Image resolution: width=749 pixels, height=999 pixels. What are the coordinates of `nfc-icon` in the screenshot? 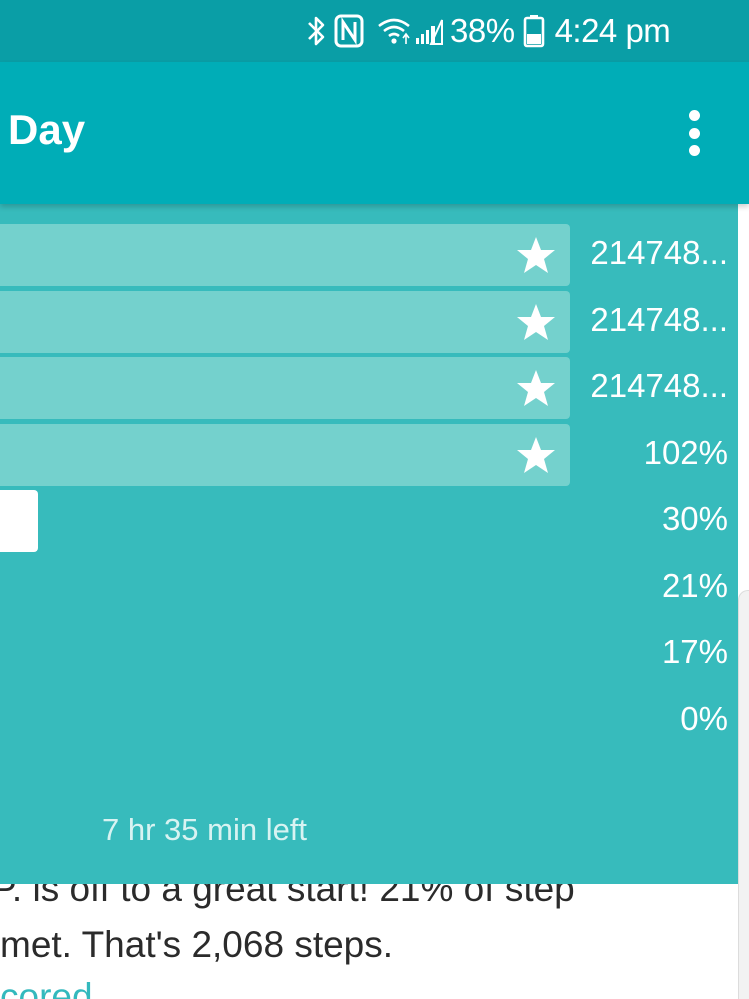 It's located at (349, 31).